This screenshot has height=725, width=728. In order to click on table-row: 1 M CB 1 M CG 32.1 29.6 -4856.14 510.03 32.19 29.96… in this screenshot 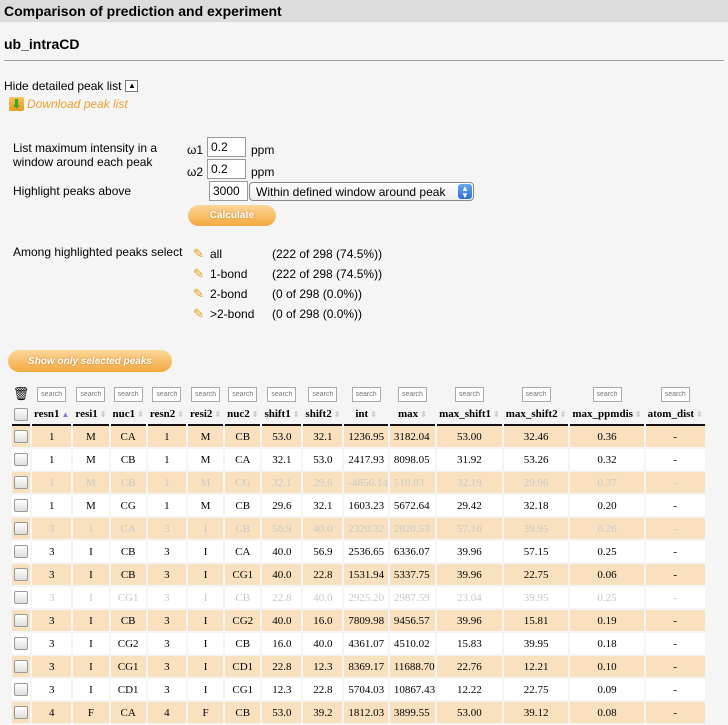, I will do `click(358, 483)`.